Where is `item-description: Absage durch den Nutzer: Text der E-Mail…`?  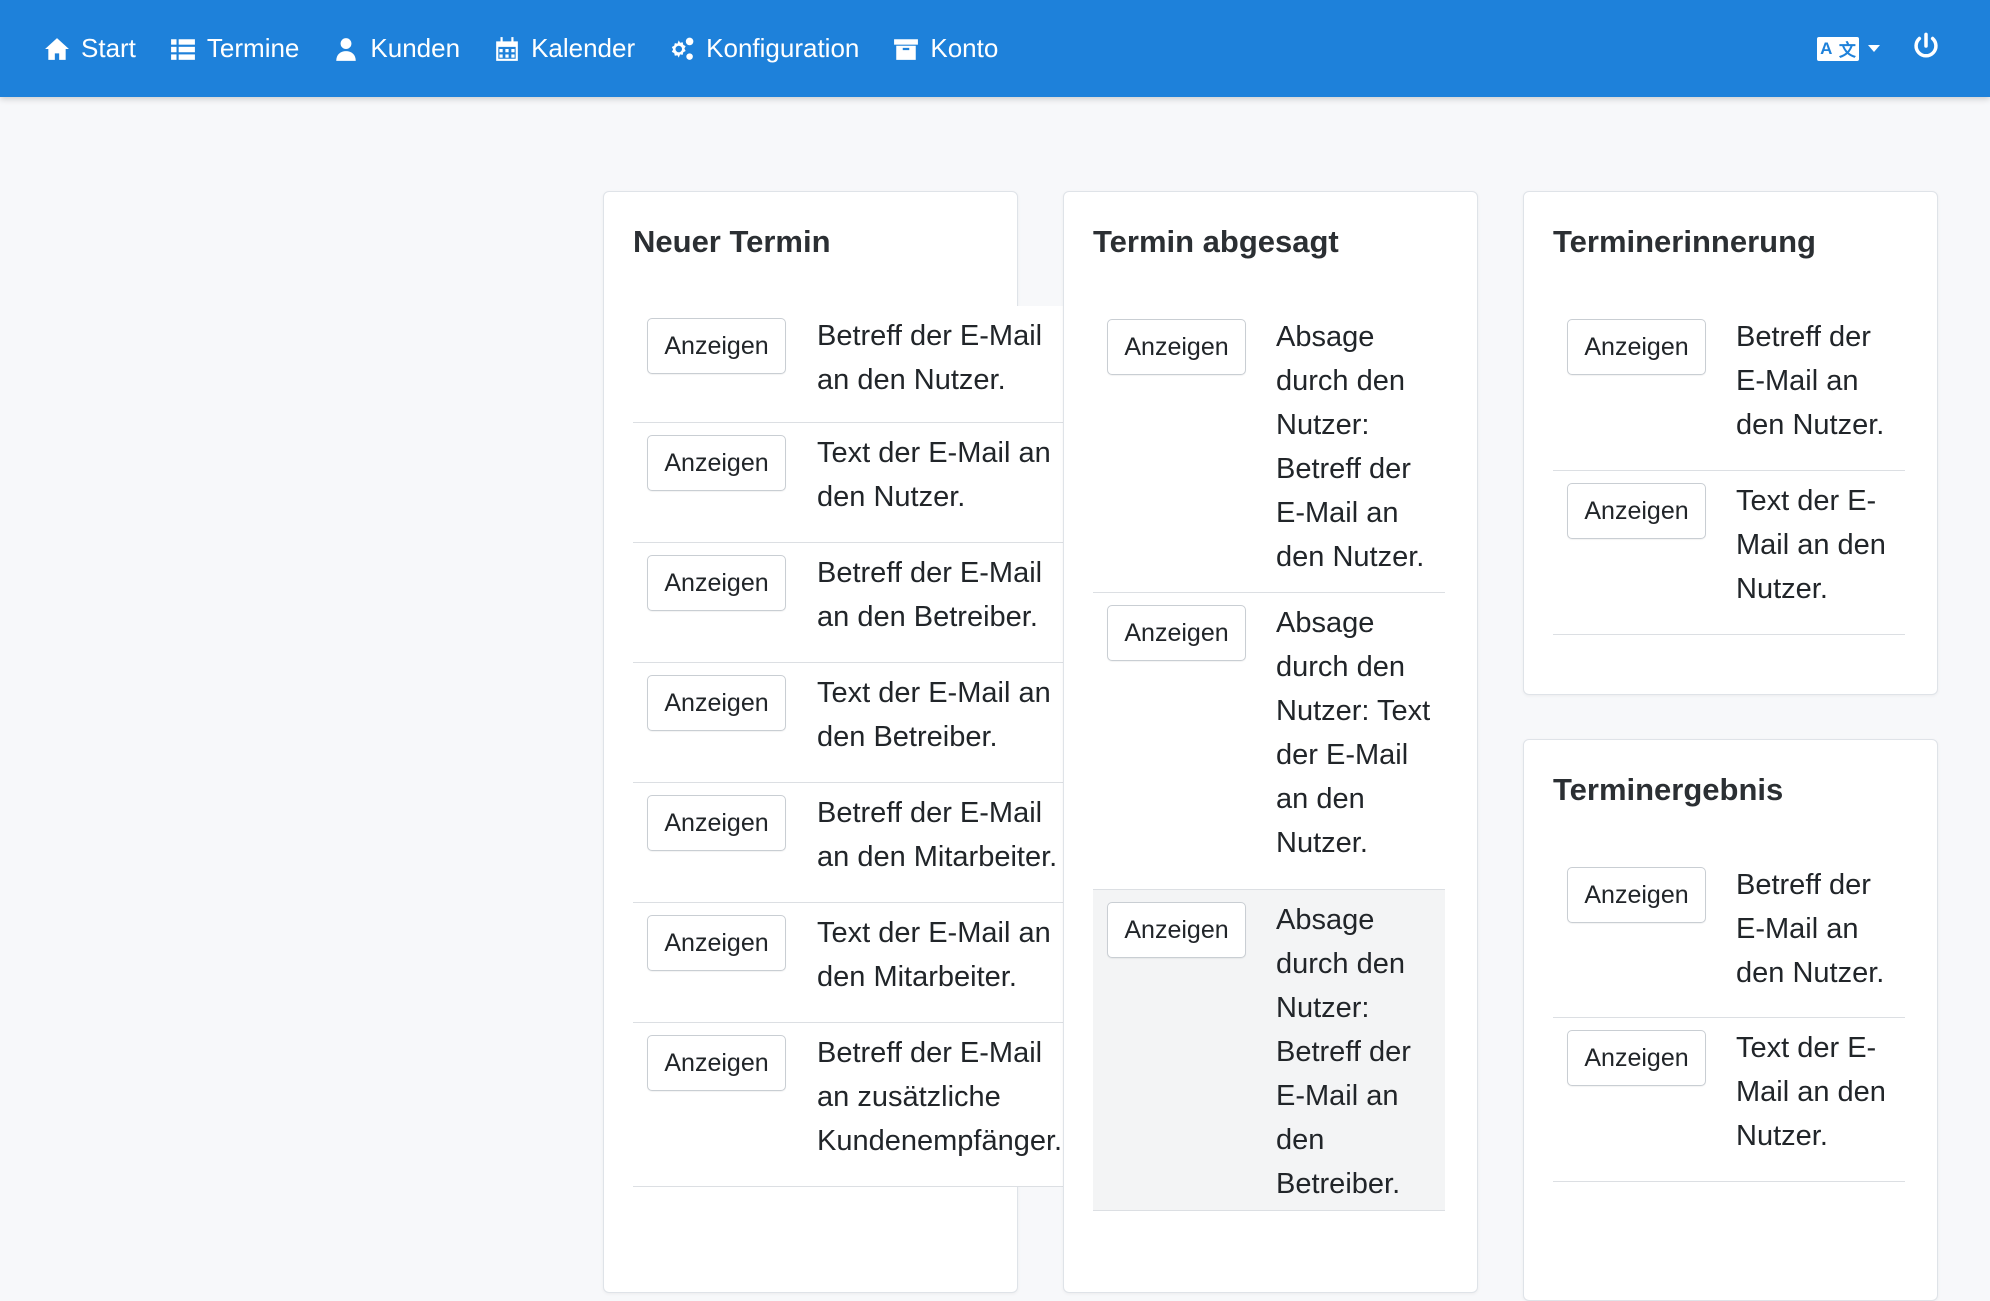
item-description: Absage durch den Nutzer: Text der E-Mail… is located at coordinates (1353, 733).